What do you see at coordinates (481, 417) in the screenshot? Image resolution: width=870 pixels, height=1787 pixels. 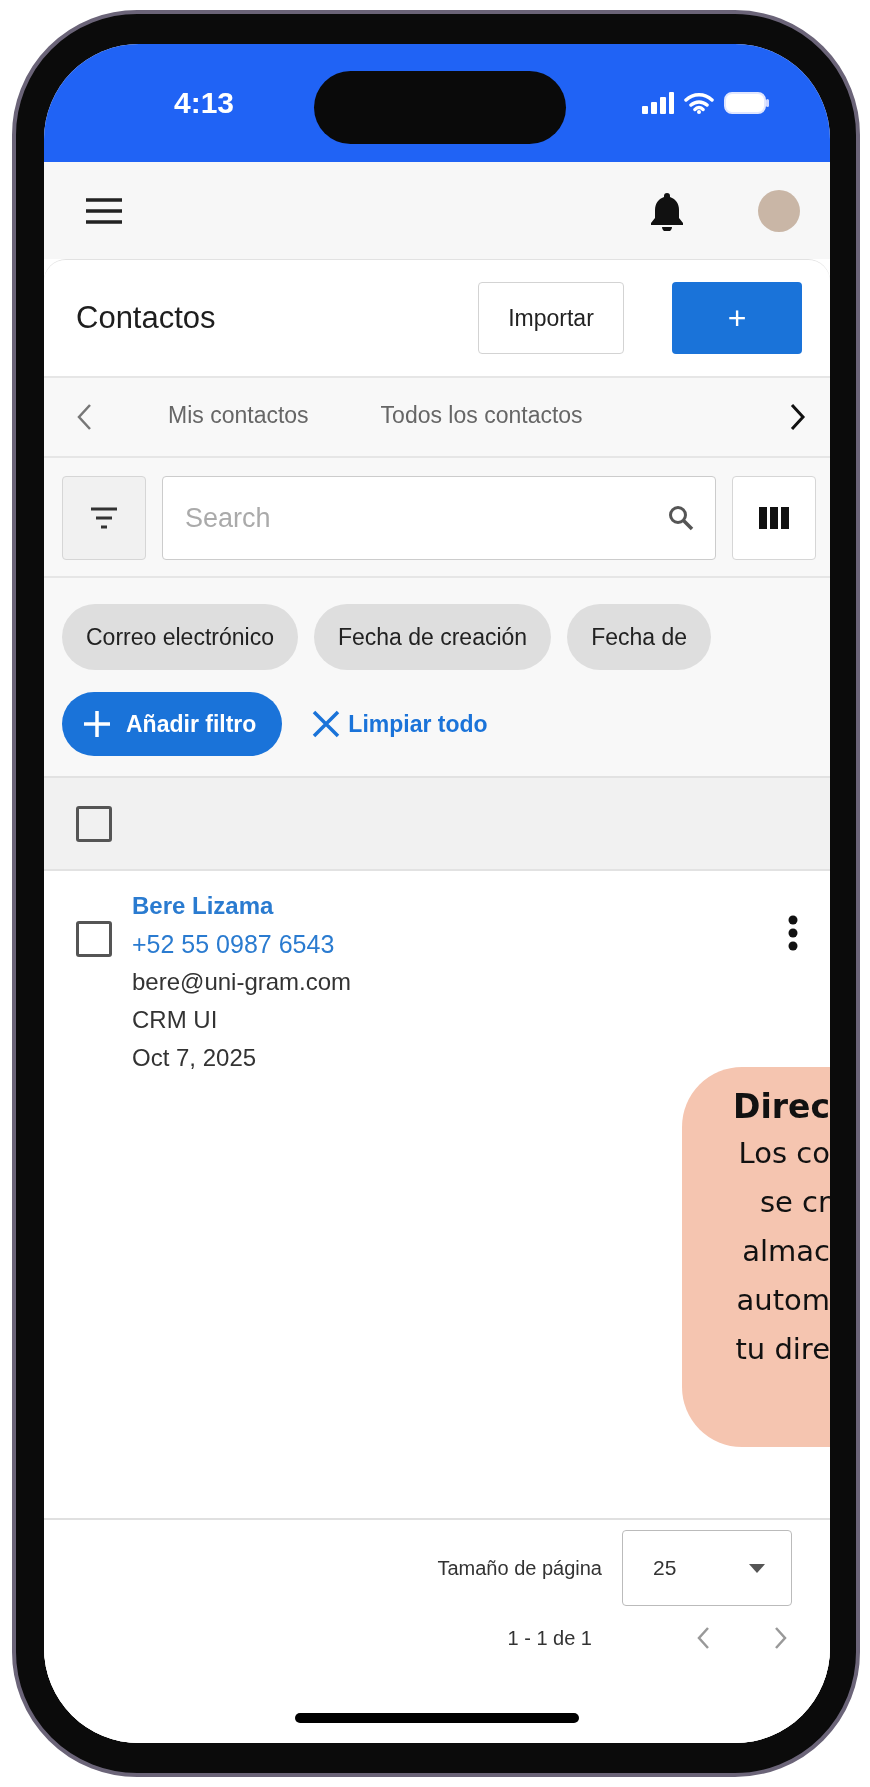 I see `tab: Todos los contactos` at bounding box center [481, 417].